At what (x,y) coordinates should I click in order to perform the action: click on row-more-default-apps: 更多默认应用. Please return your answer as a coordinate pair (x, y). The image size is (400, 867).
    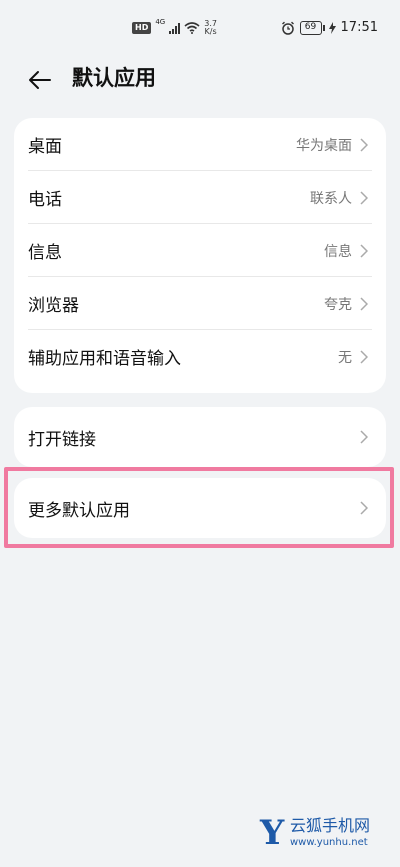
    Looking at the image, I should click on (200, 508).